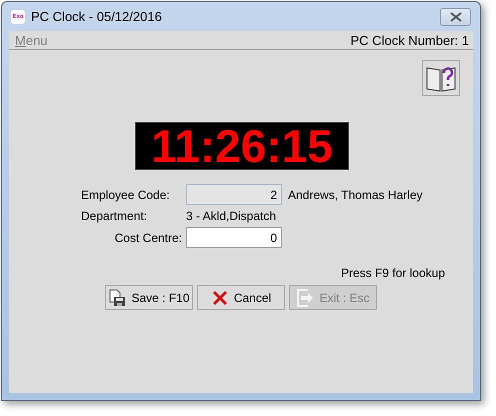  What do you see at coordinates (355, 195) in the screenshot?
I see `employee-name: Andrews, Thomas Harley` at bounding box center [355, 195].